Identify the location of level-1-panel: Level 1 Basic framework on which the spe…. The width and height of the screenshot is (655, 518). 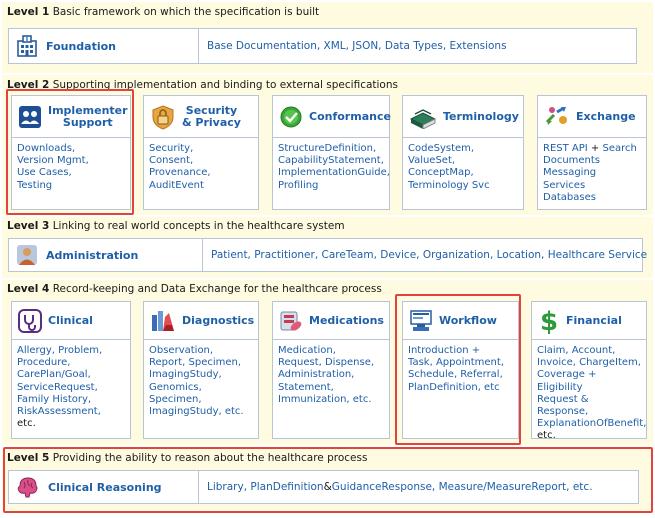
(327, 37).